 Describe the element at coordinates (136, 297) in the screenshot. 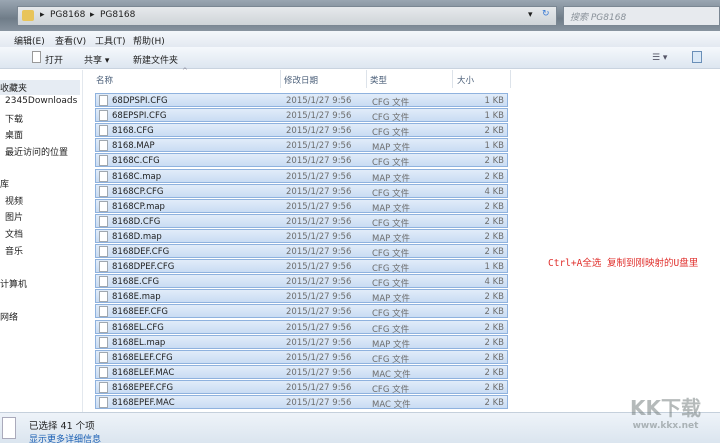

I see `file-name: 8168E.map` at that location.